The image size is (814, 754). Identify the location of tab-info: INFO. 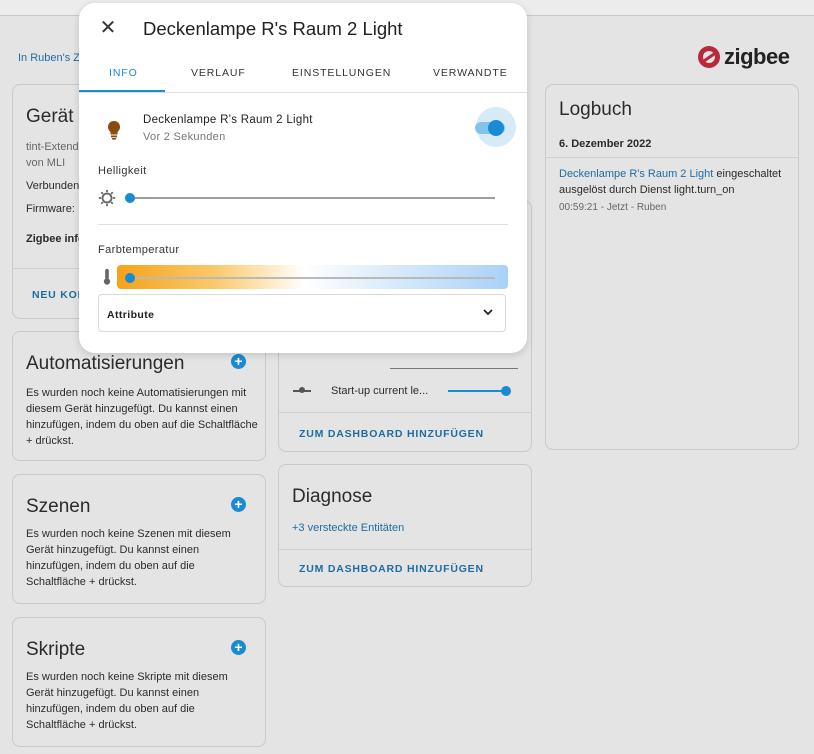
(123, 73).